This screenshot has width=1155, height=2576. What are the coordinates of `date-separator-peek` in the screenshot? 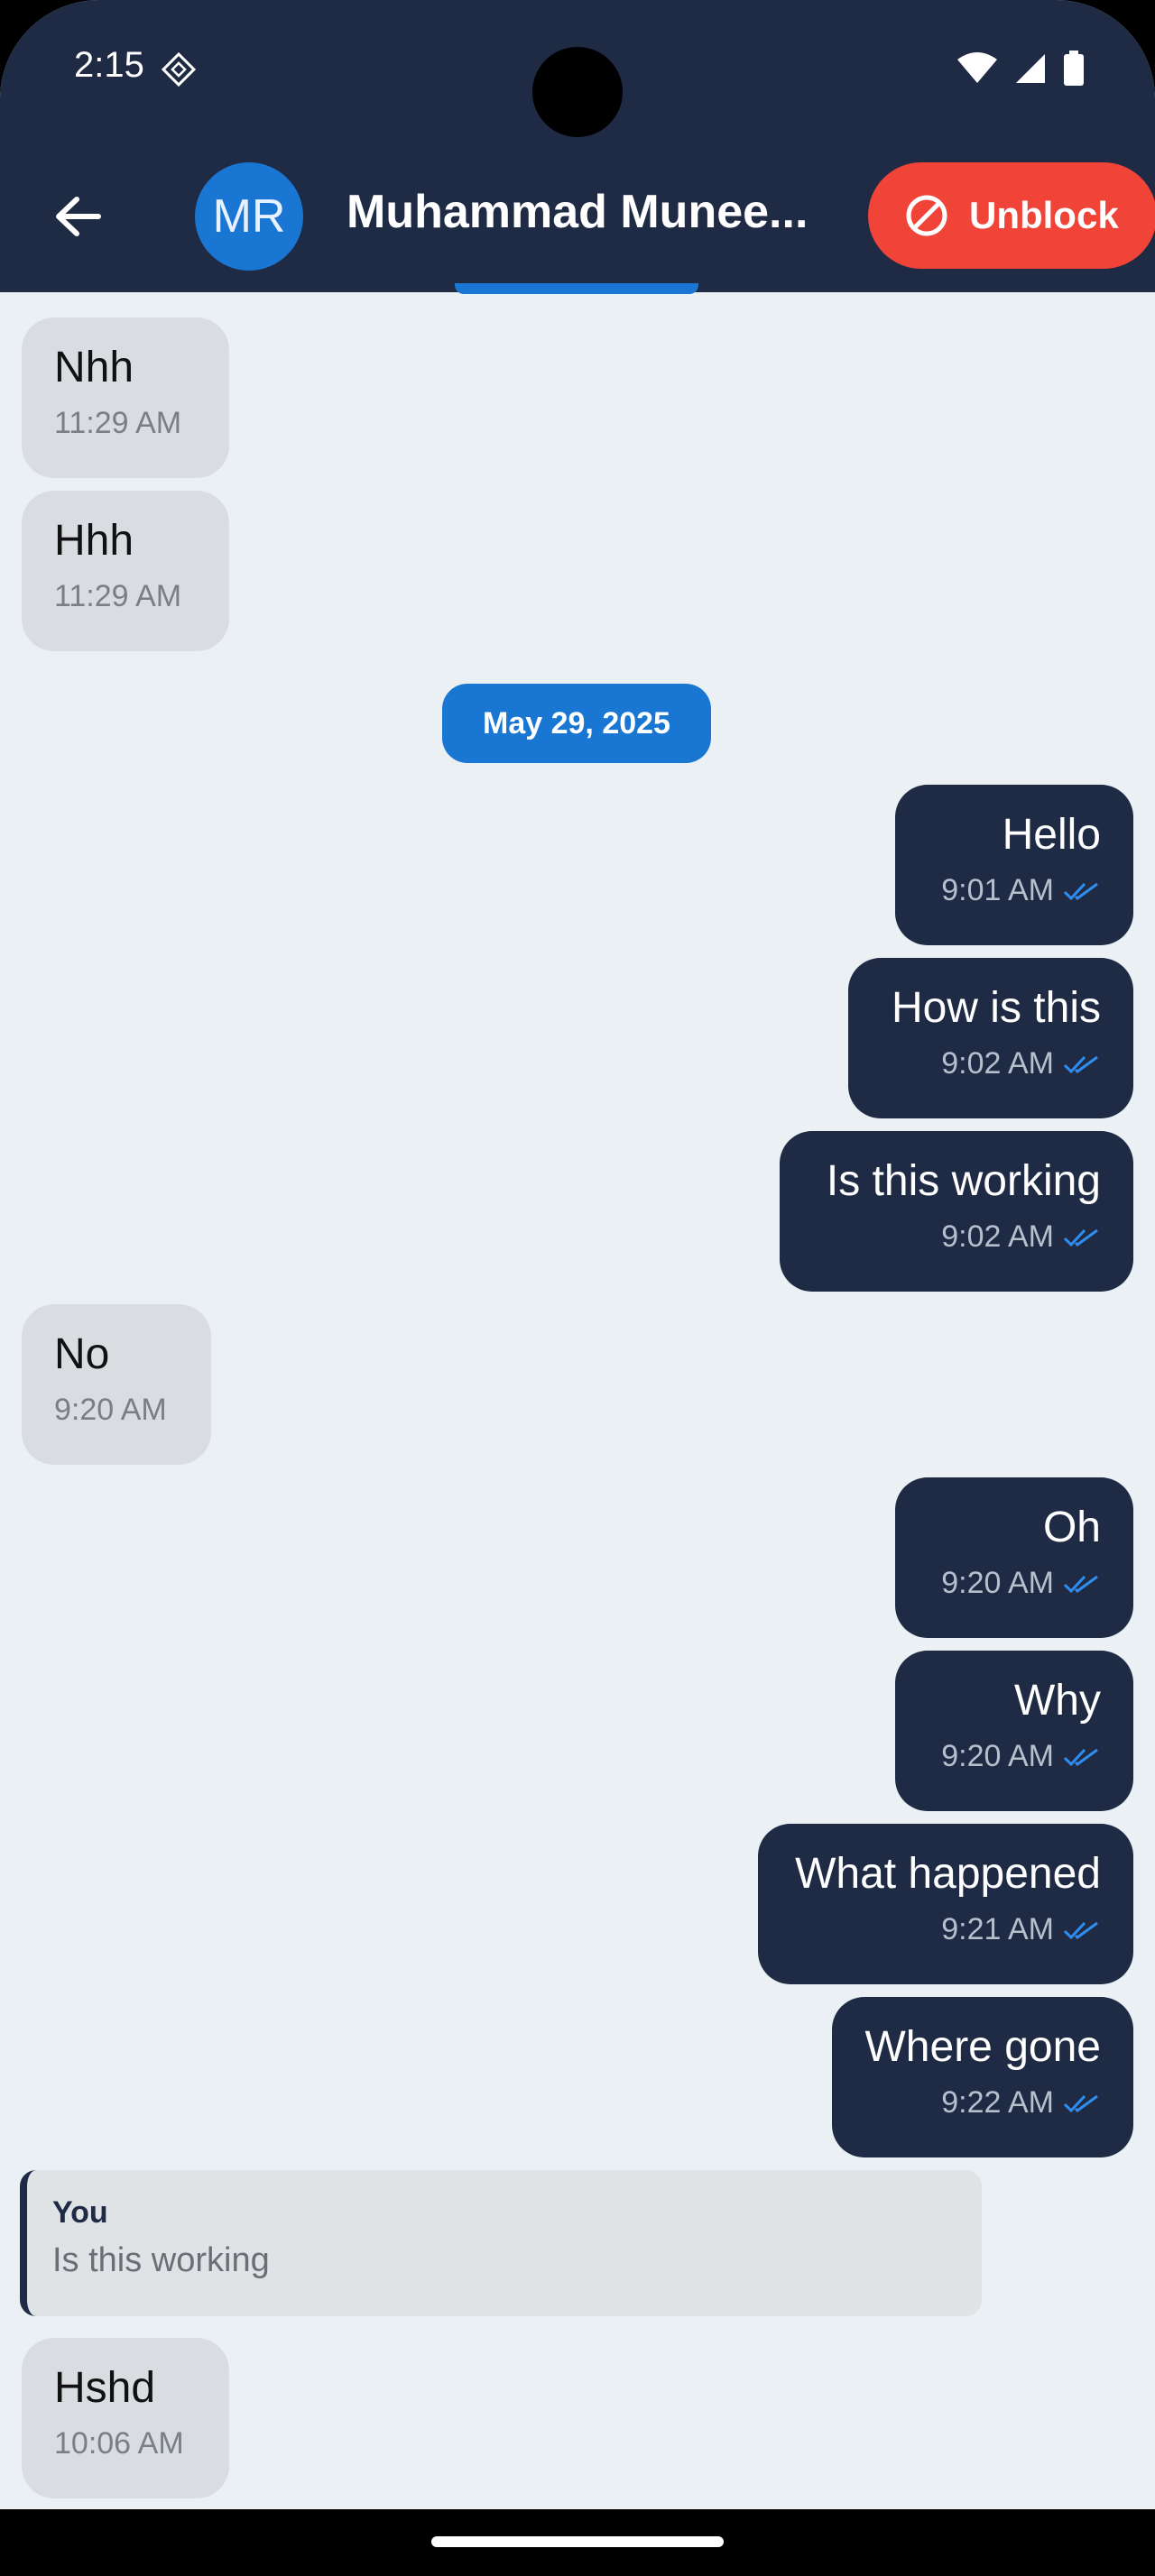 It's located at (576, 288).